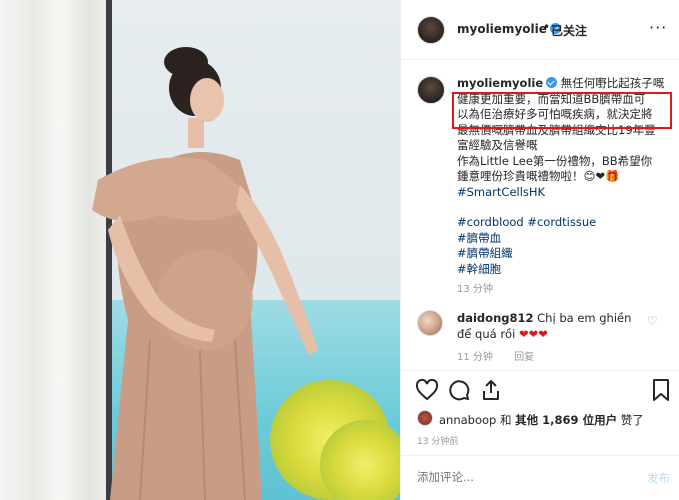  What do you see at coordinates (612, 83) in the screenshot?
I see `caption-line-0: 無任何嘢比起孩子嘅` at bounding box center [612, 83].